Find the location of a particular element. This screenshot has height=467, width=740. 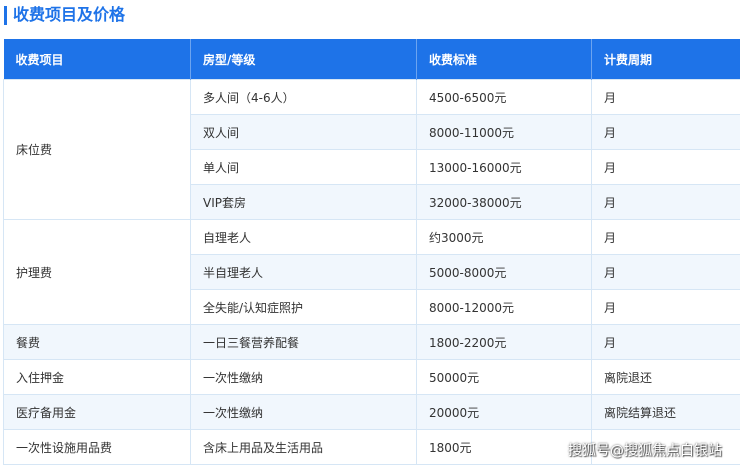

fee-standard-cell: 8000-12000元 is located at coordinates (504, 307).